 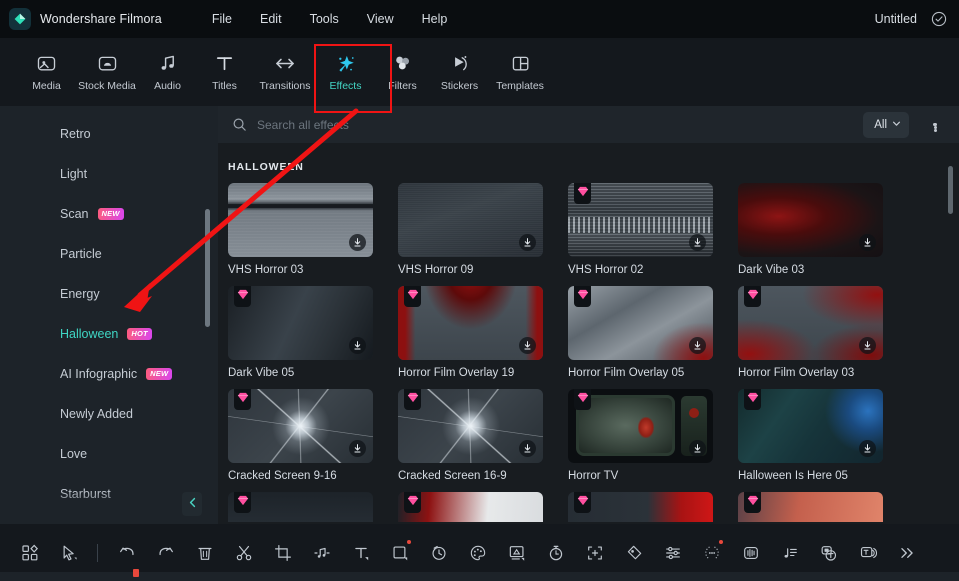 What do you see at coordinates (470, 229) in the screenshot?
I see `effect-card: VHS Horror 09` at bounding box center [470, 229].